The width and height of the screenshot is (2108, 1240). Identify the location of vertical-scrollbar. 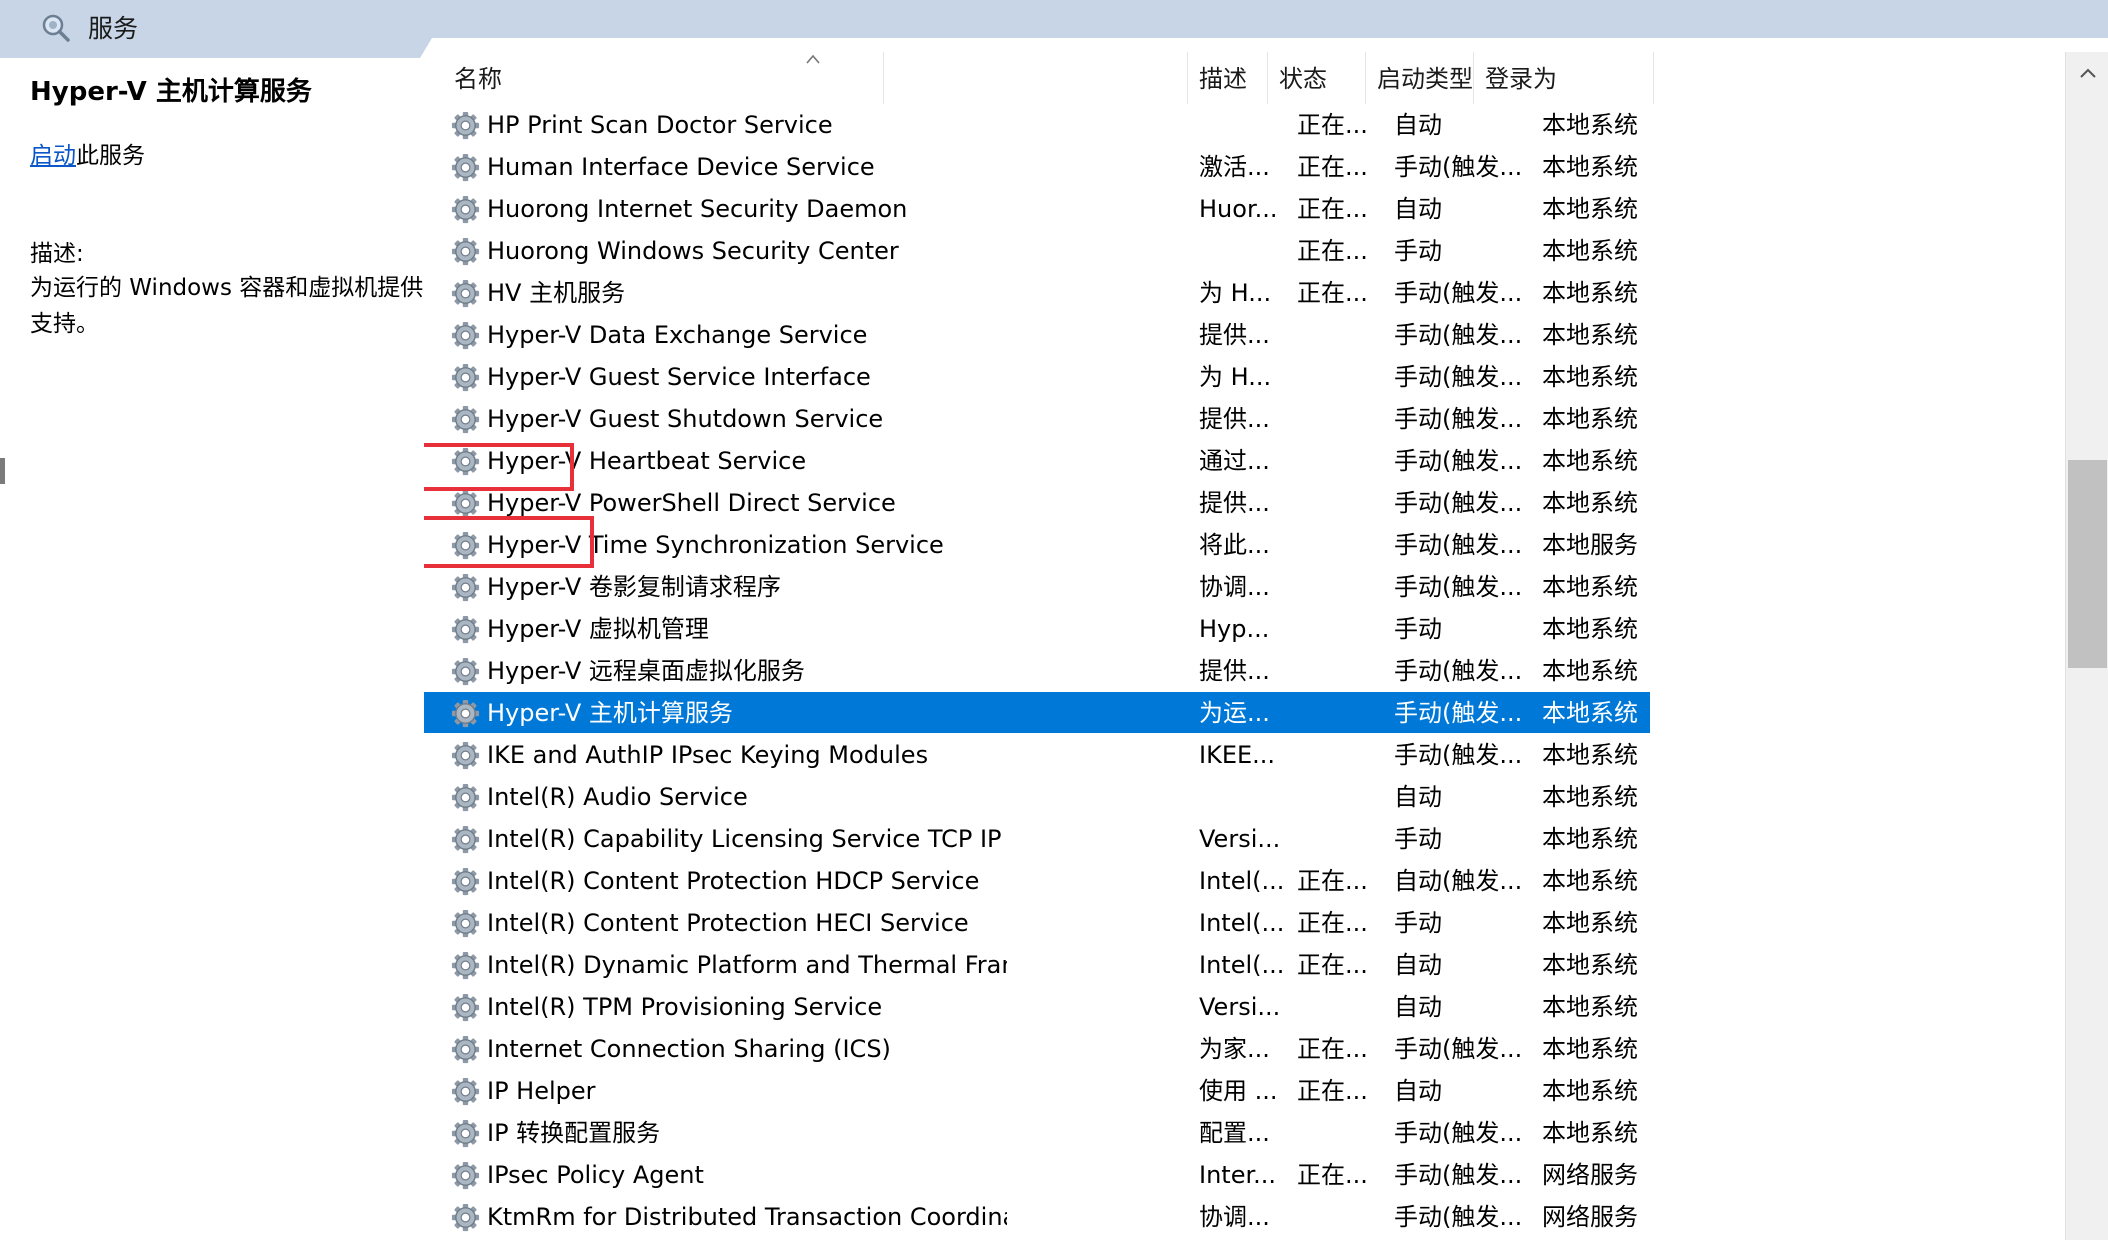
(2086, 646).